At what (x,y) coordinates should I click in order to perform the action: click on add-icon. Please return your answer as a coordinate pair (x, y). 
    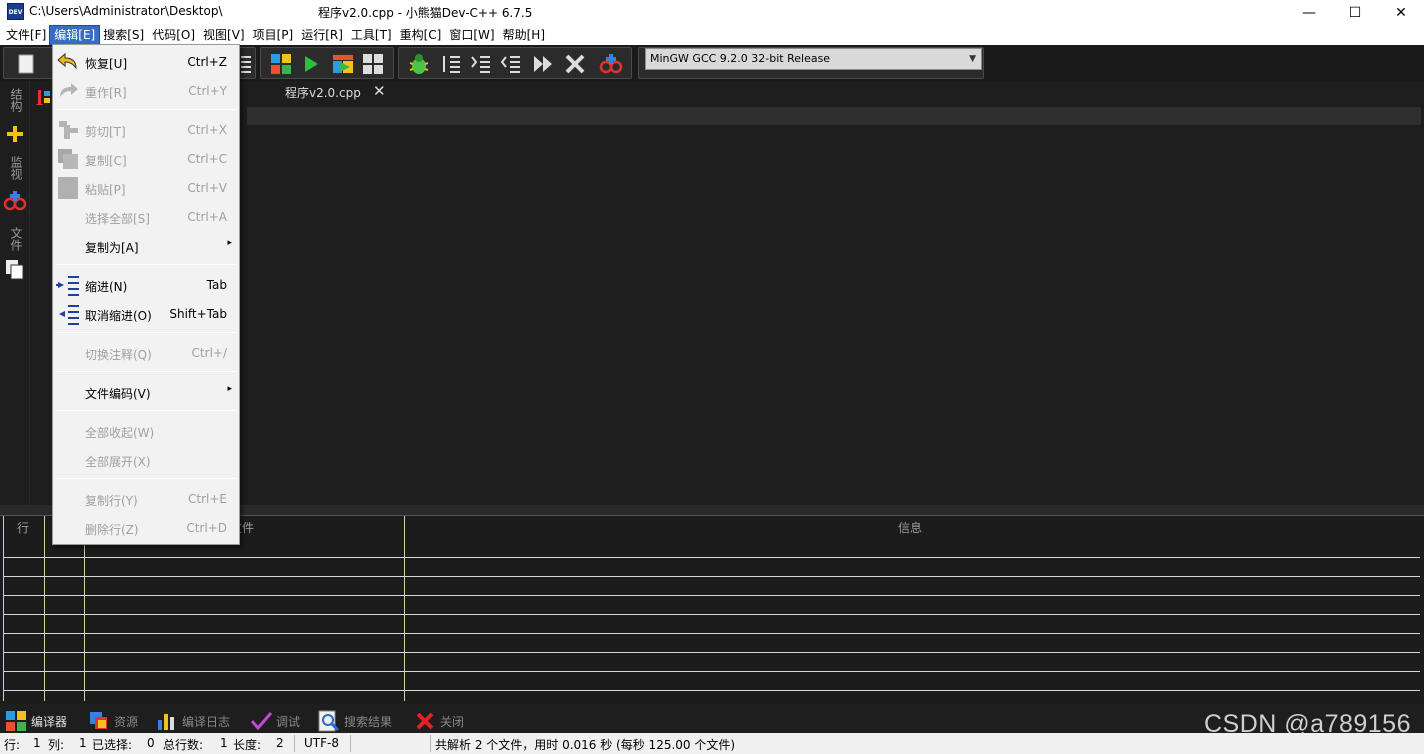
    Looking at the image, I should click on (15, 135).